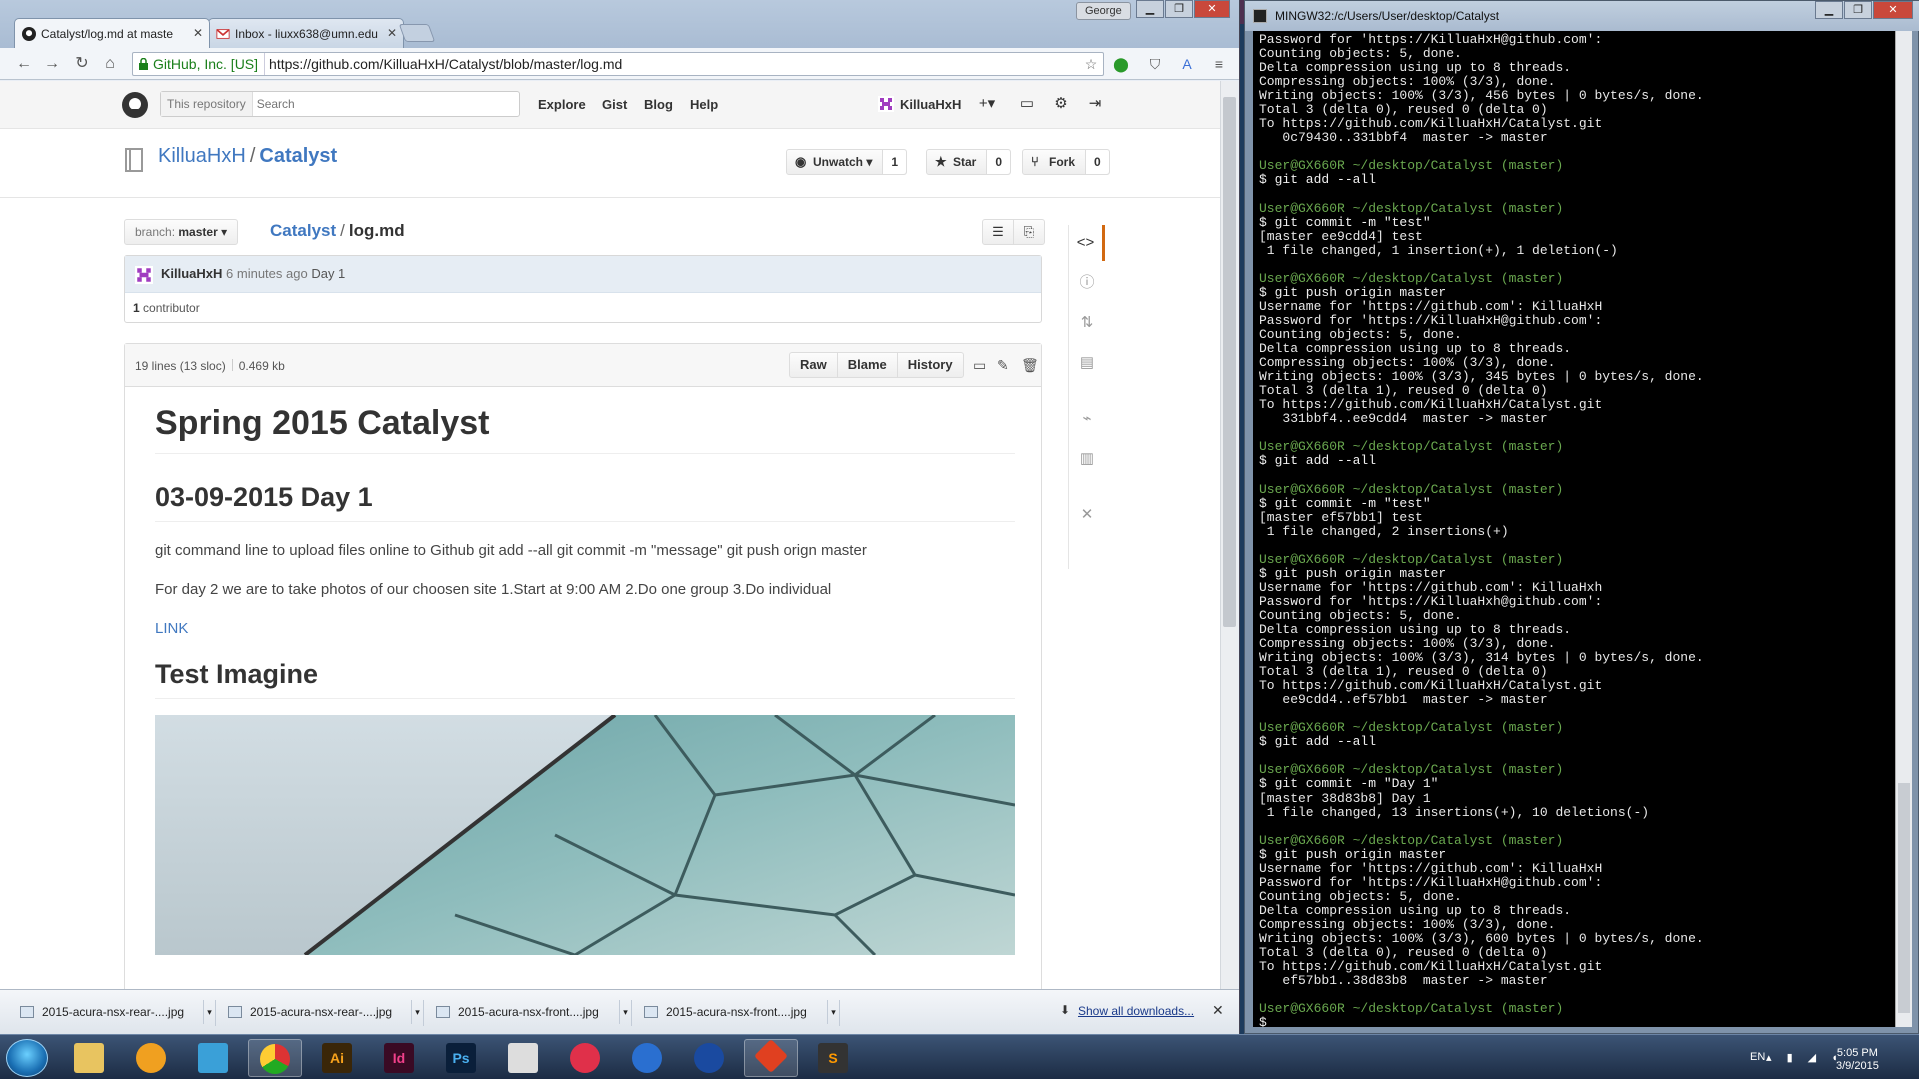 The width and height of the screenshot is (1919, 1079). I want to click on desktop-open-icon: ▭, so click(979, 365).